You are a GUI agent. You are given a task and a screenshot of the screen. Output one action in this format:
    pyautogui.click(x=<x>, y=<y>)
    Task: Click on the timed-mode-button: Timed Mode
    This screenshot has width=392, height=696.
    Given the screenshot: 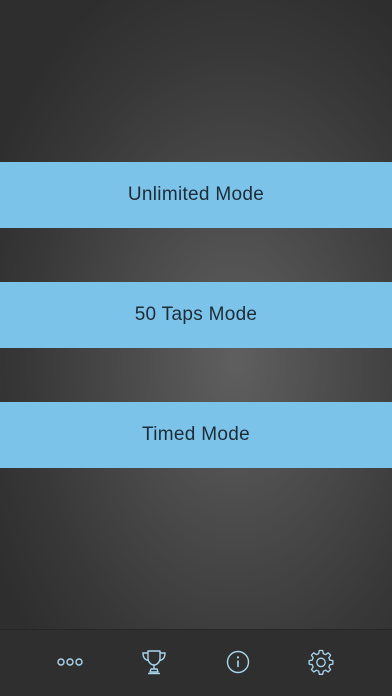 What is the action you would take?
    pyautogui.click(x=196, y=435)
    